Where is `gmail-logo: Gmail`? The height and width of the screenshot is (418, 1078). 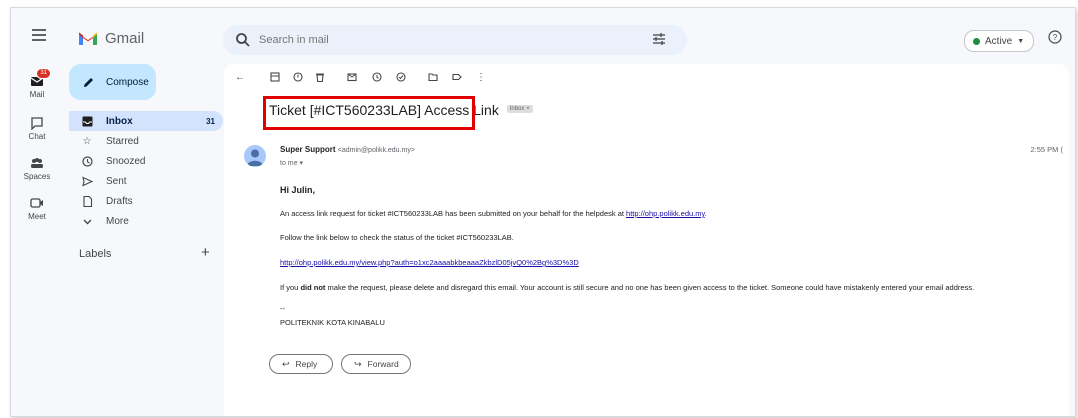 gmail-logo: Gmail is located at coordinates (111, 38).